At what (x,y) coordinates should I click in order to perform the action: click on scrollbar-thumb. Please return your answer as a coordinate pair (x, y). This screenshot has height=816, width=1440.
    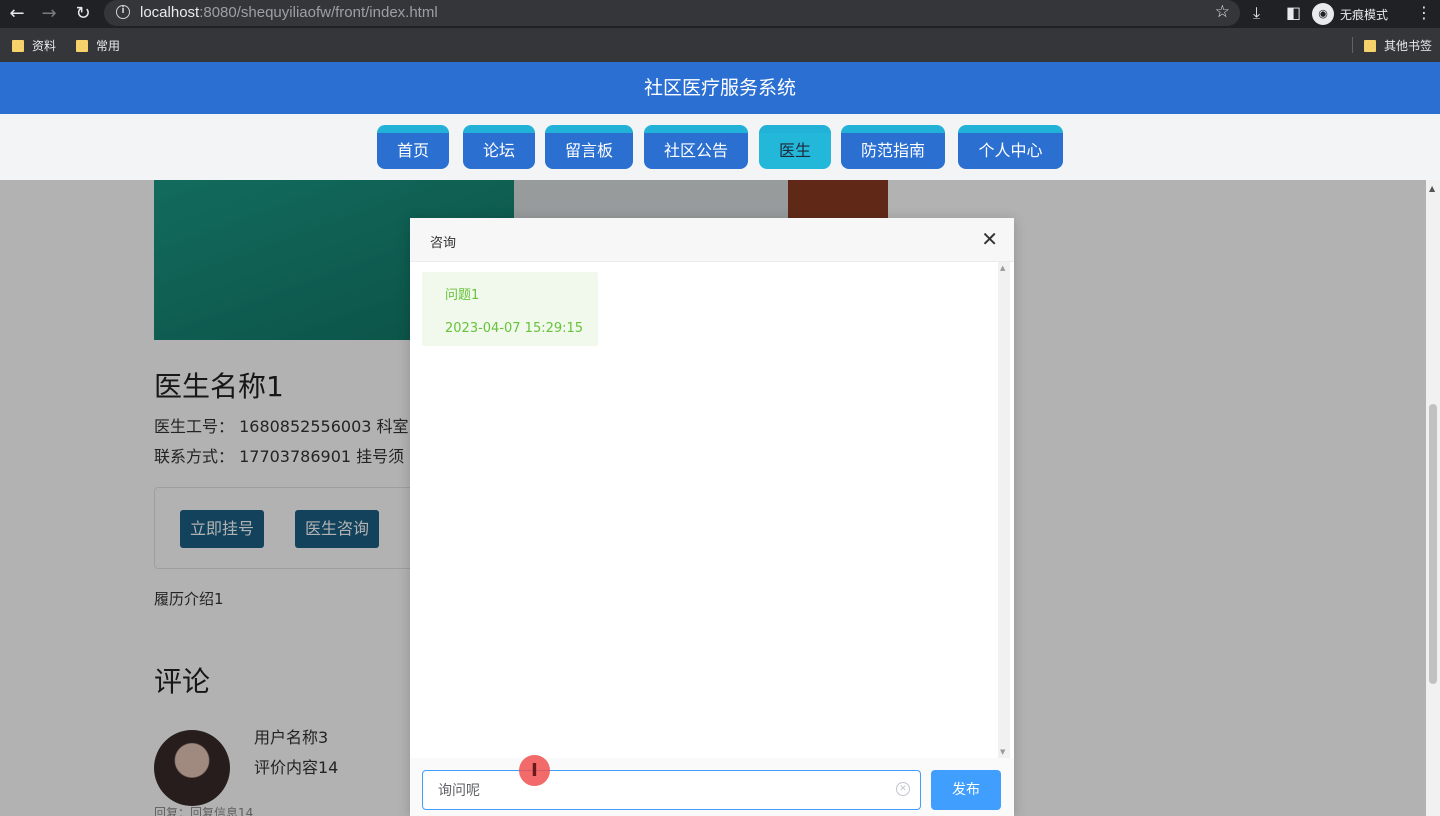
    Looking at the image, I should click on (1433, 544).